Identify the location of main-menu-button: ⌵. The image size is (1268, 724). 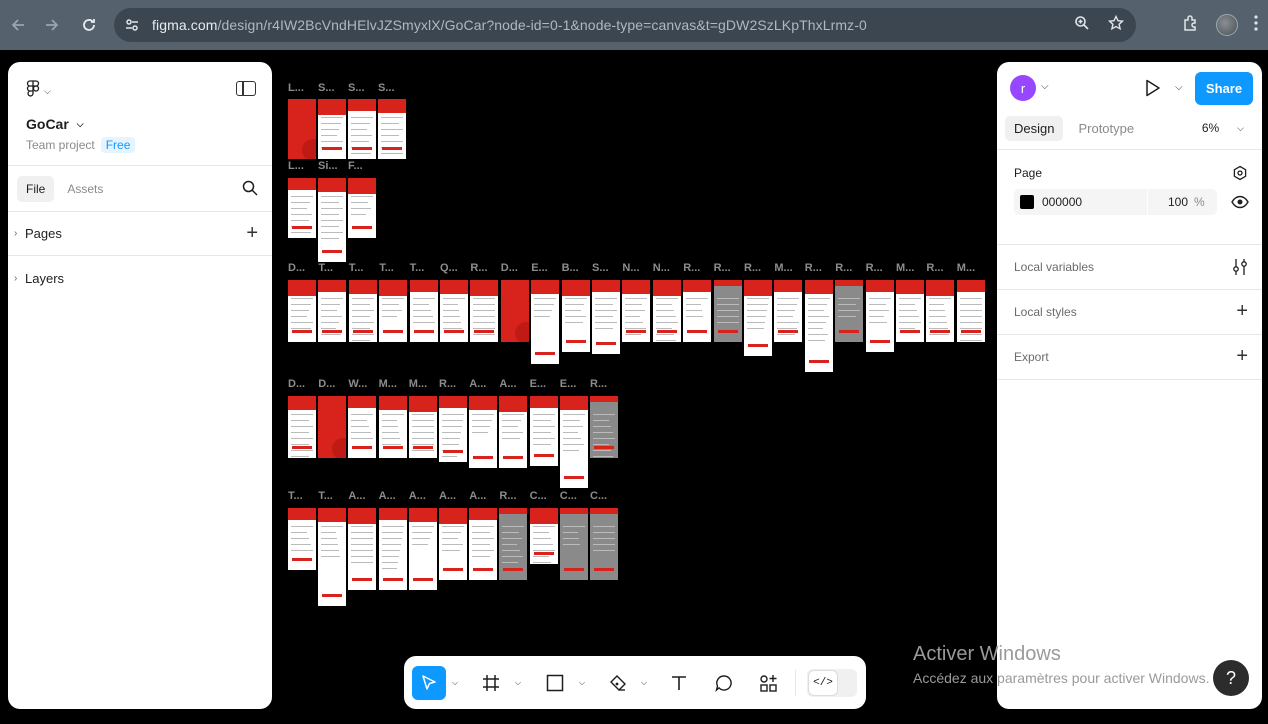
(38, 91).